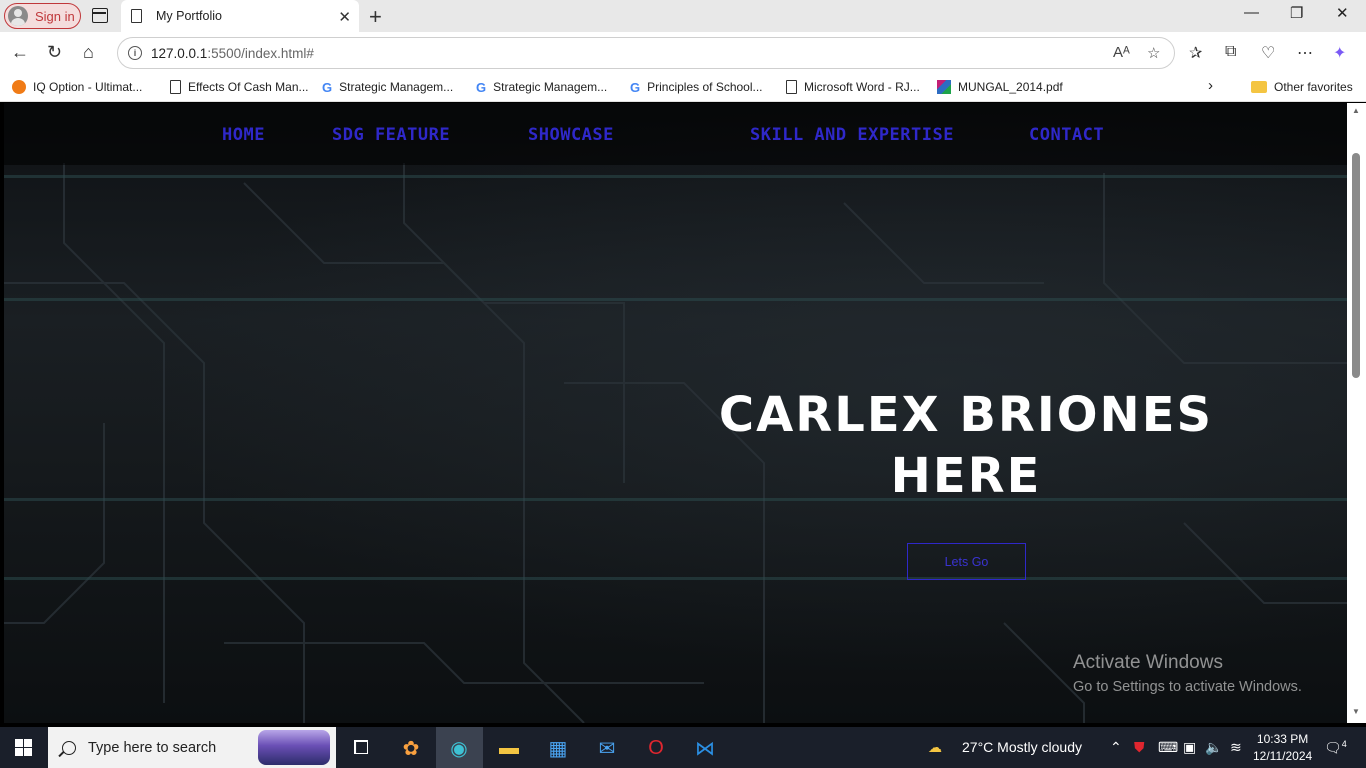 Image resolution: width=1366 pixels, height=768 pixels. I want to click on close-window-icon: ✕, so click(1342, 13).